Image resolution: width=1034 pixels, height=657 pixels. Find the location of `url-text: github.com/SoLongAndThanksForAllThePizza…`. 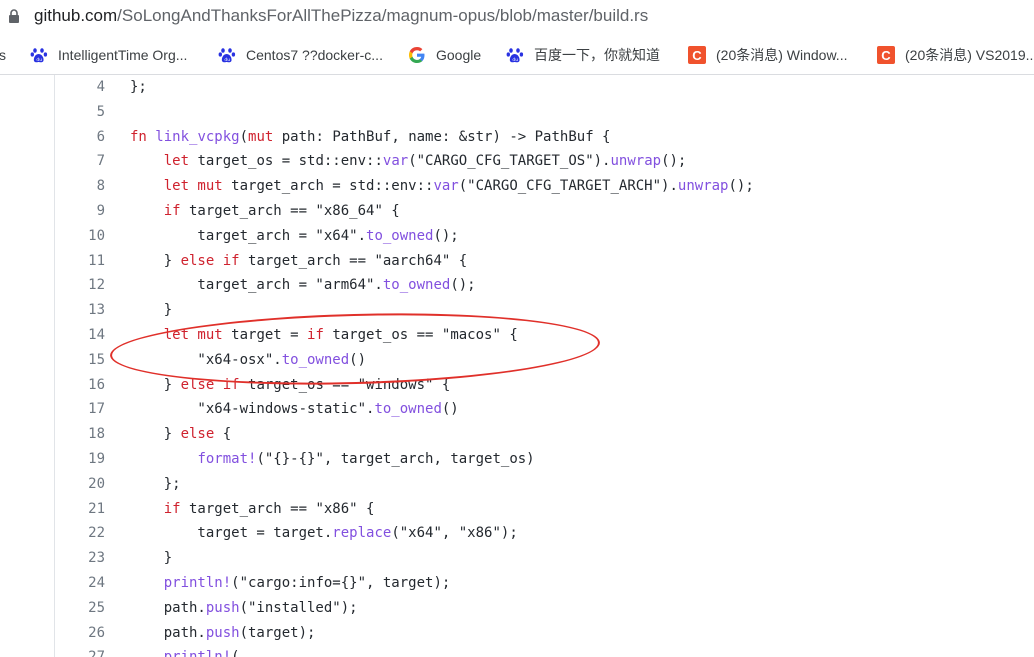

url-text: github.com/SoLongAndThanksForAllThePizza… is located at coordinates (341, 16).